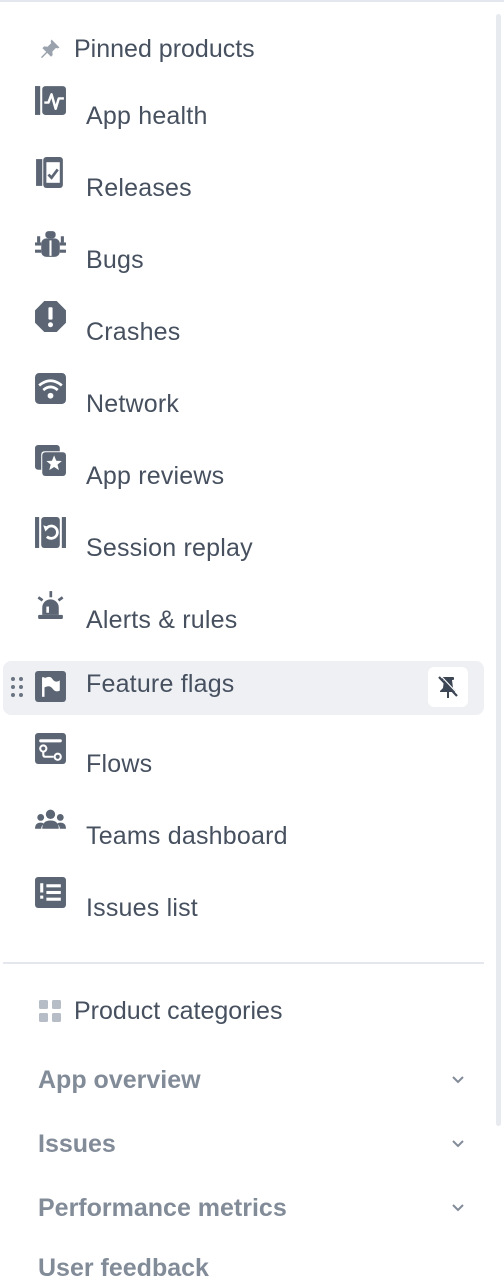 The height and width of the screenshot is (1286, 504). I want to click on pinned-products-header: Pinned products, so click(146, 49).